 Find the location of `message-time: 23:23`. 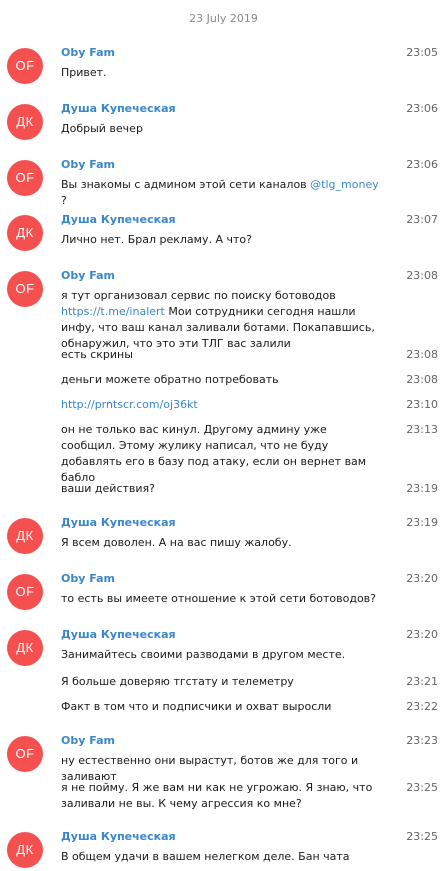

message-time: 23:23 is located at coordinates (422, 740).